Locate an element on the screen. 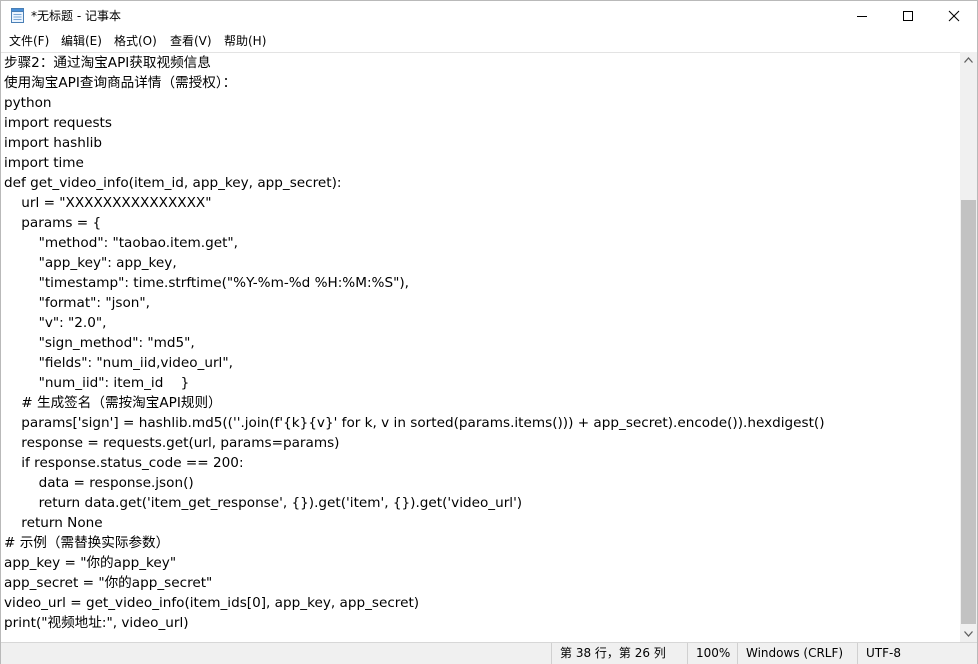  scroll-down-icon is located at coordinates (968, 634).